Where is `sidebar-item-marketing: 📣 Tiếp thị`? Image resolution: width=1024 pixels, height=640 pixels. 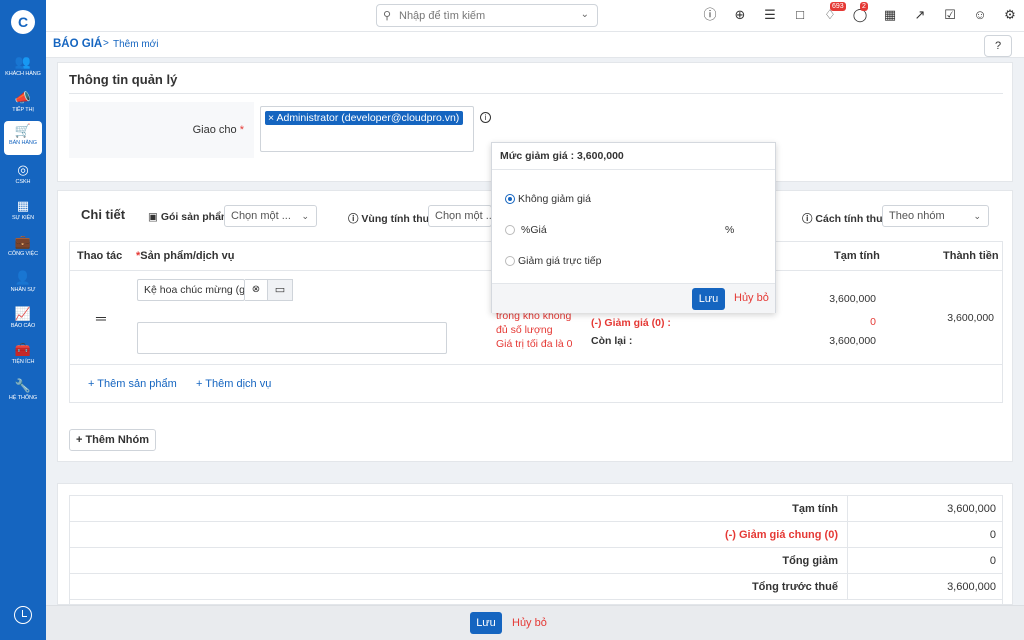
sidebar-item-marketing: 📣 Tiếp thị is located at coordinates (23, 105).